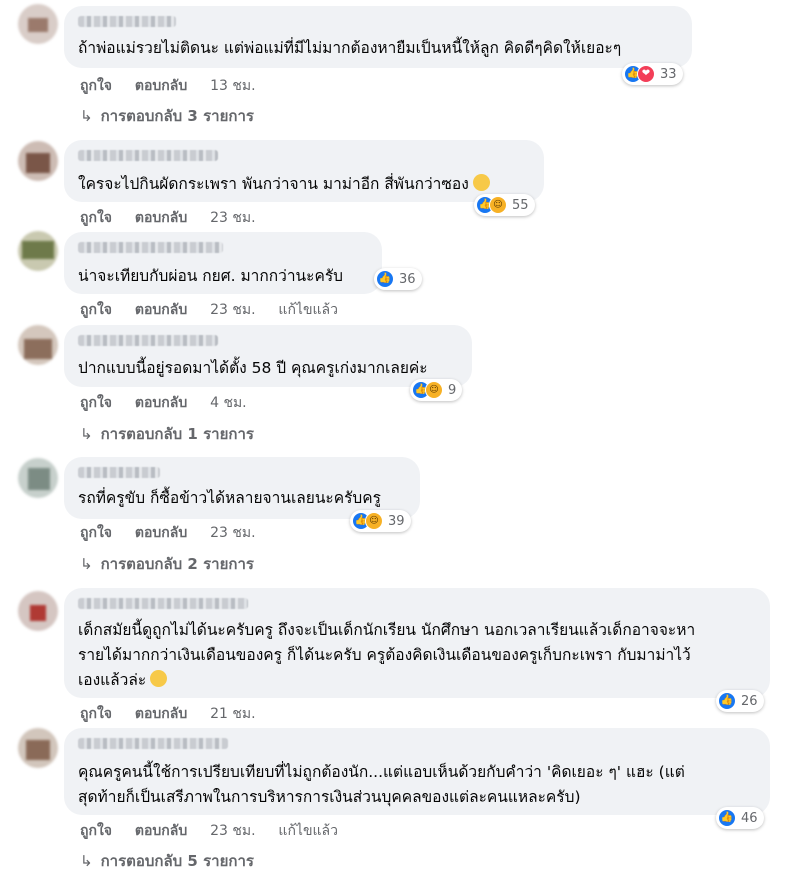 This screenshot has width=800, height=881. I want to click on reaction-summary: 👍 ☺ 39, so click(380, 521).